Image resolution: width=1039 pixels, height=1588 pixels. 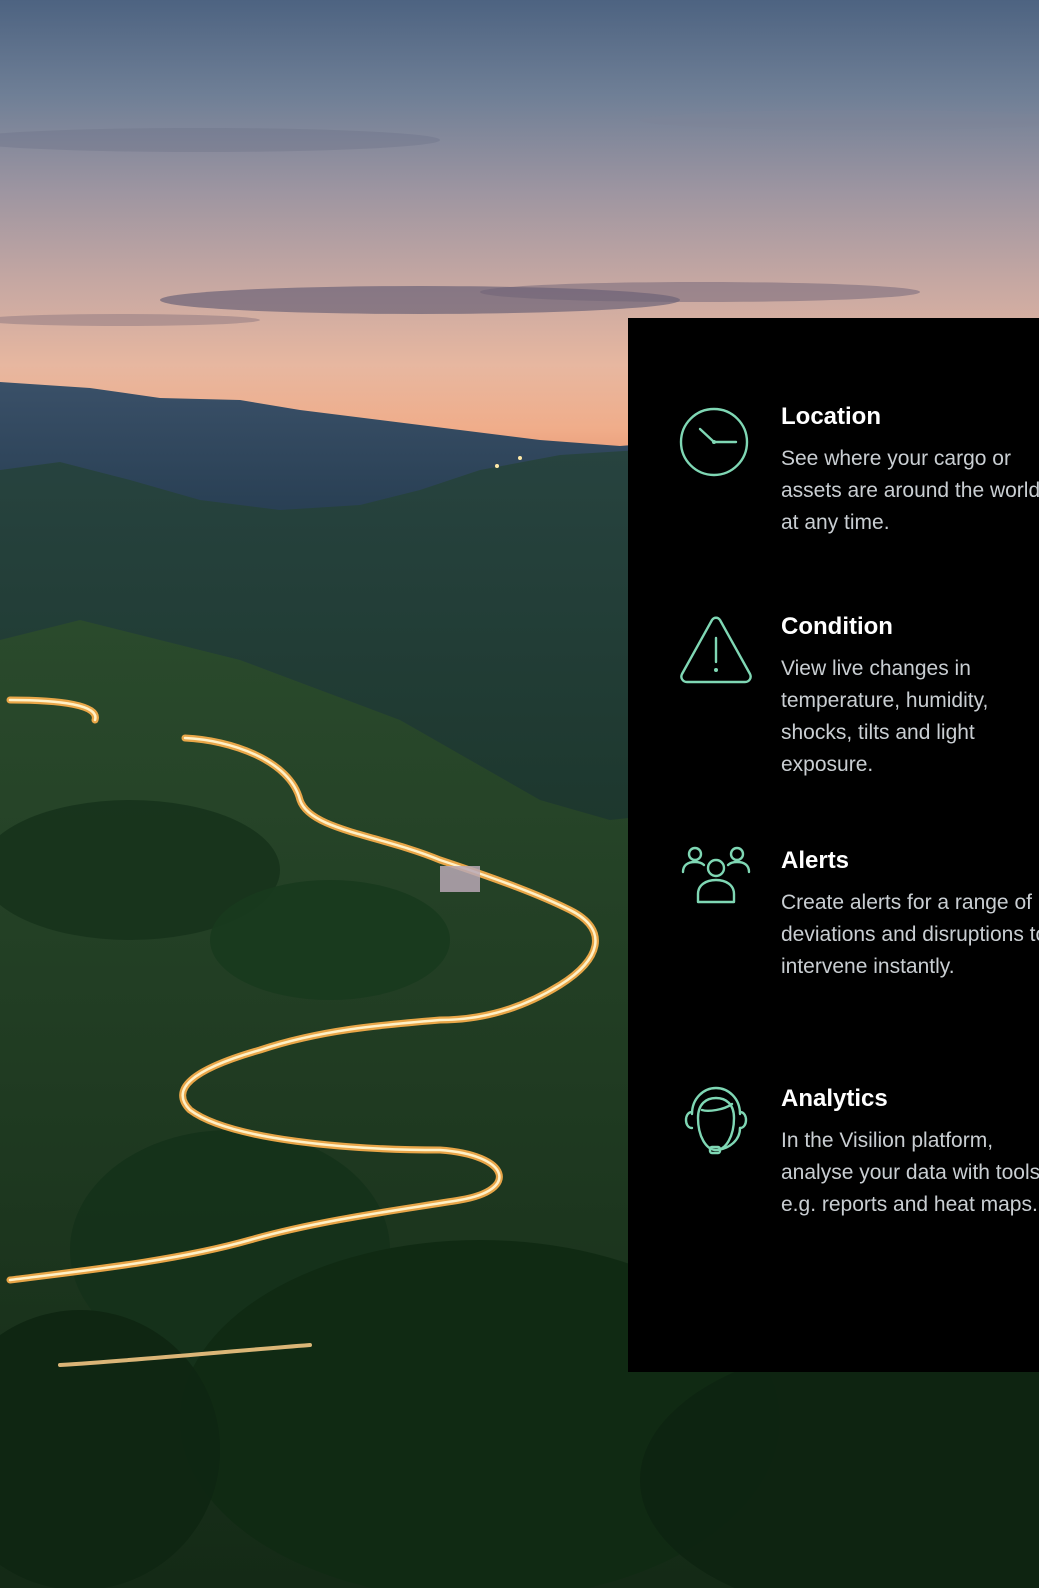 I want to click on feature-title: Condition, so click(x=837, y=626).